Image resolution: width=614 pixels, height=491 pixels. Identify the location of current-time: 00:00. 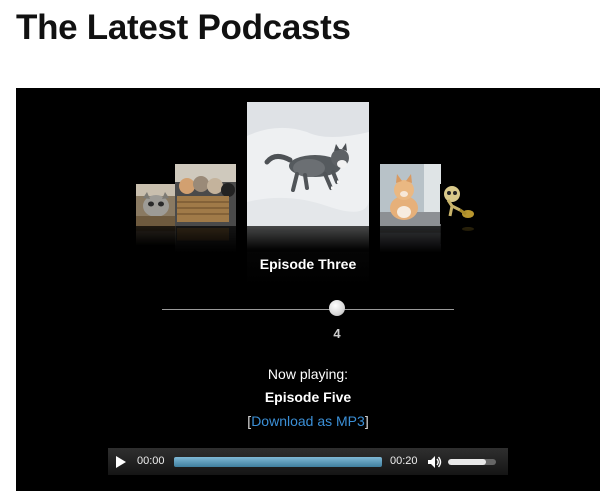
(151, 461).